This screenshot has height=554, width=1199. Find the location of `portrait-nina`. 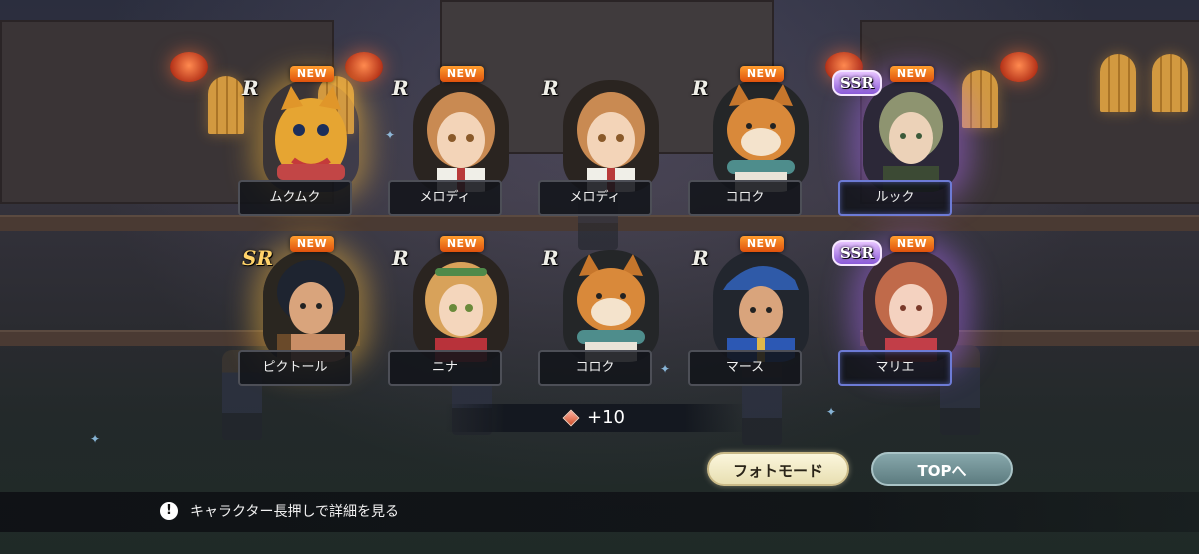

portrait-nina is located at coordinates (461, 306).